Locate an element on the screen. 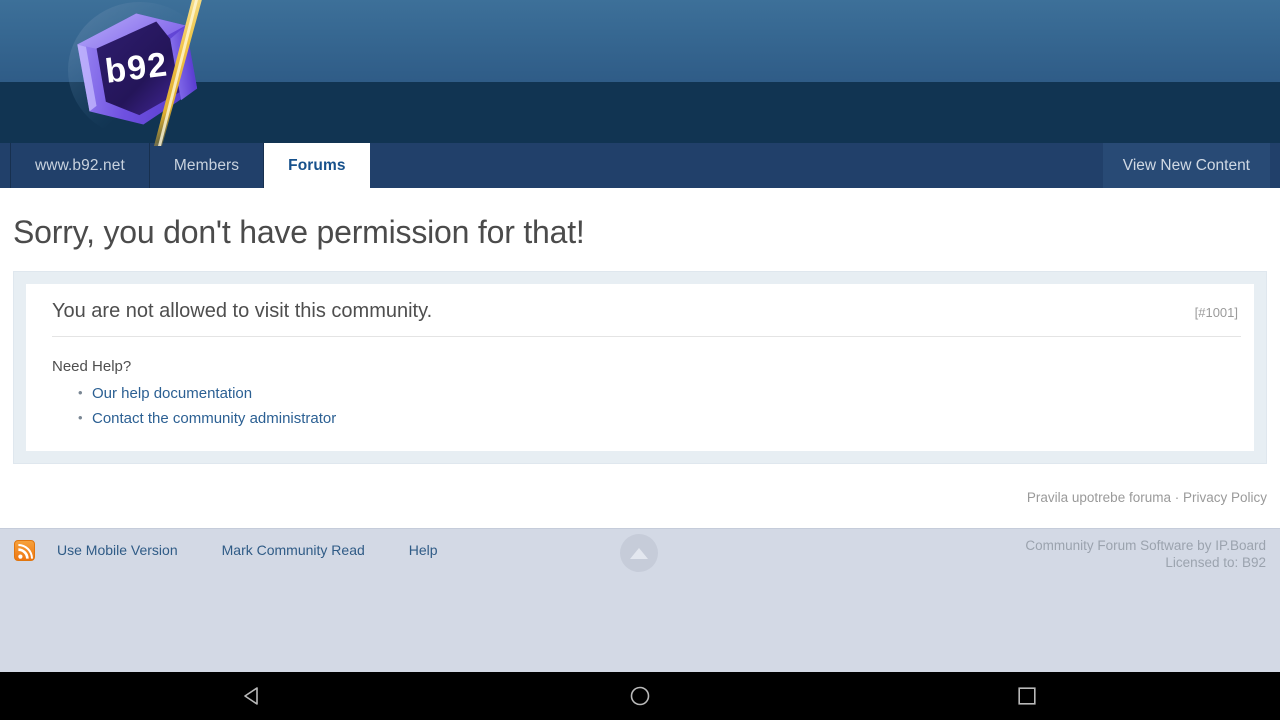 The image size is (1280, 720). help-link: Help is located at coordinates (423, 550).